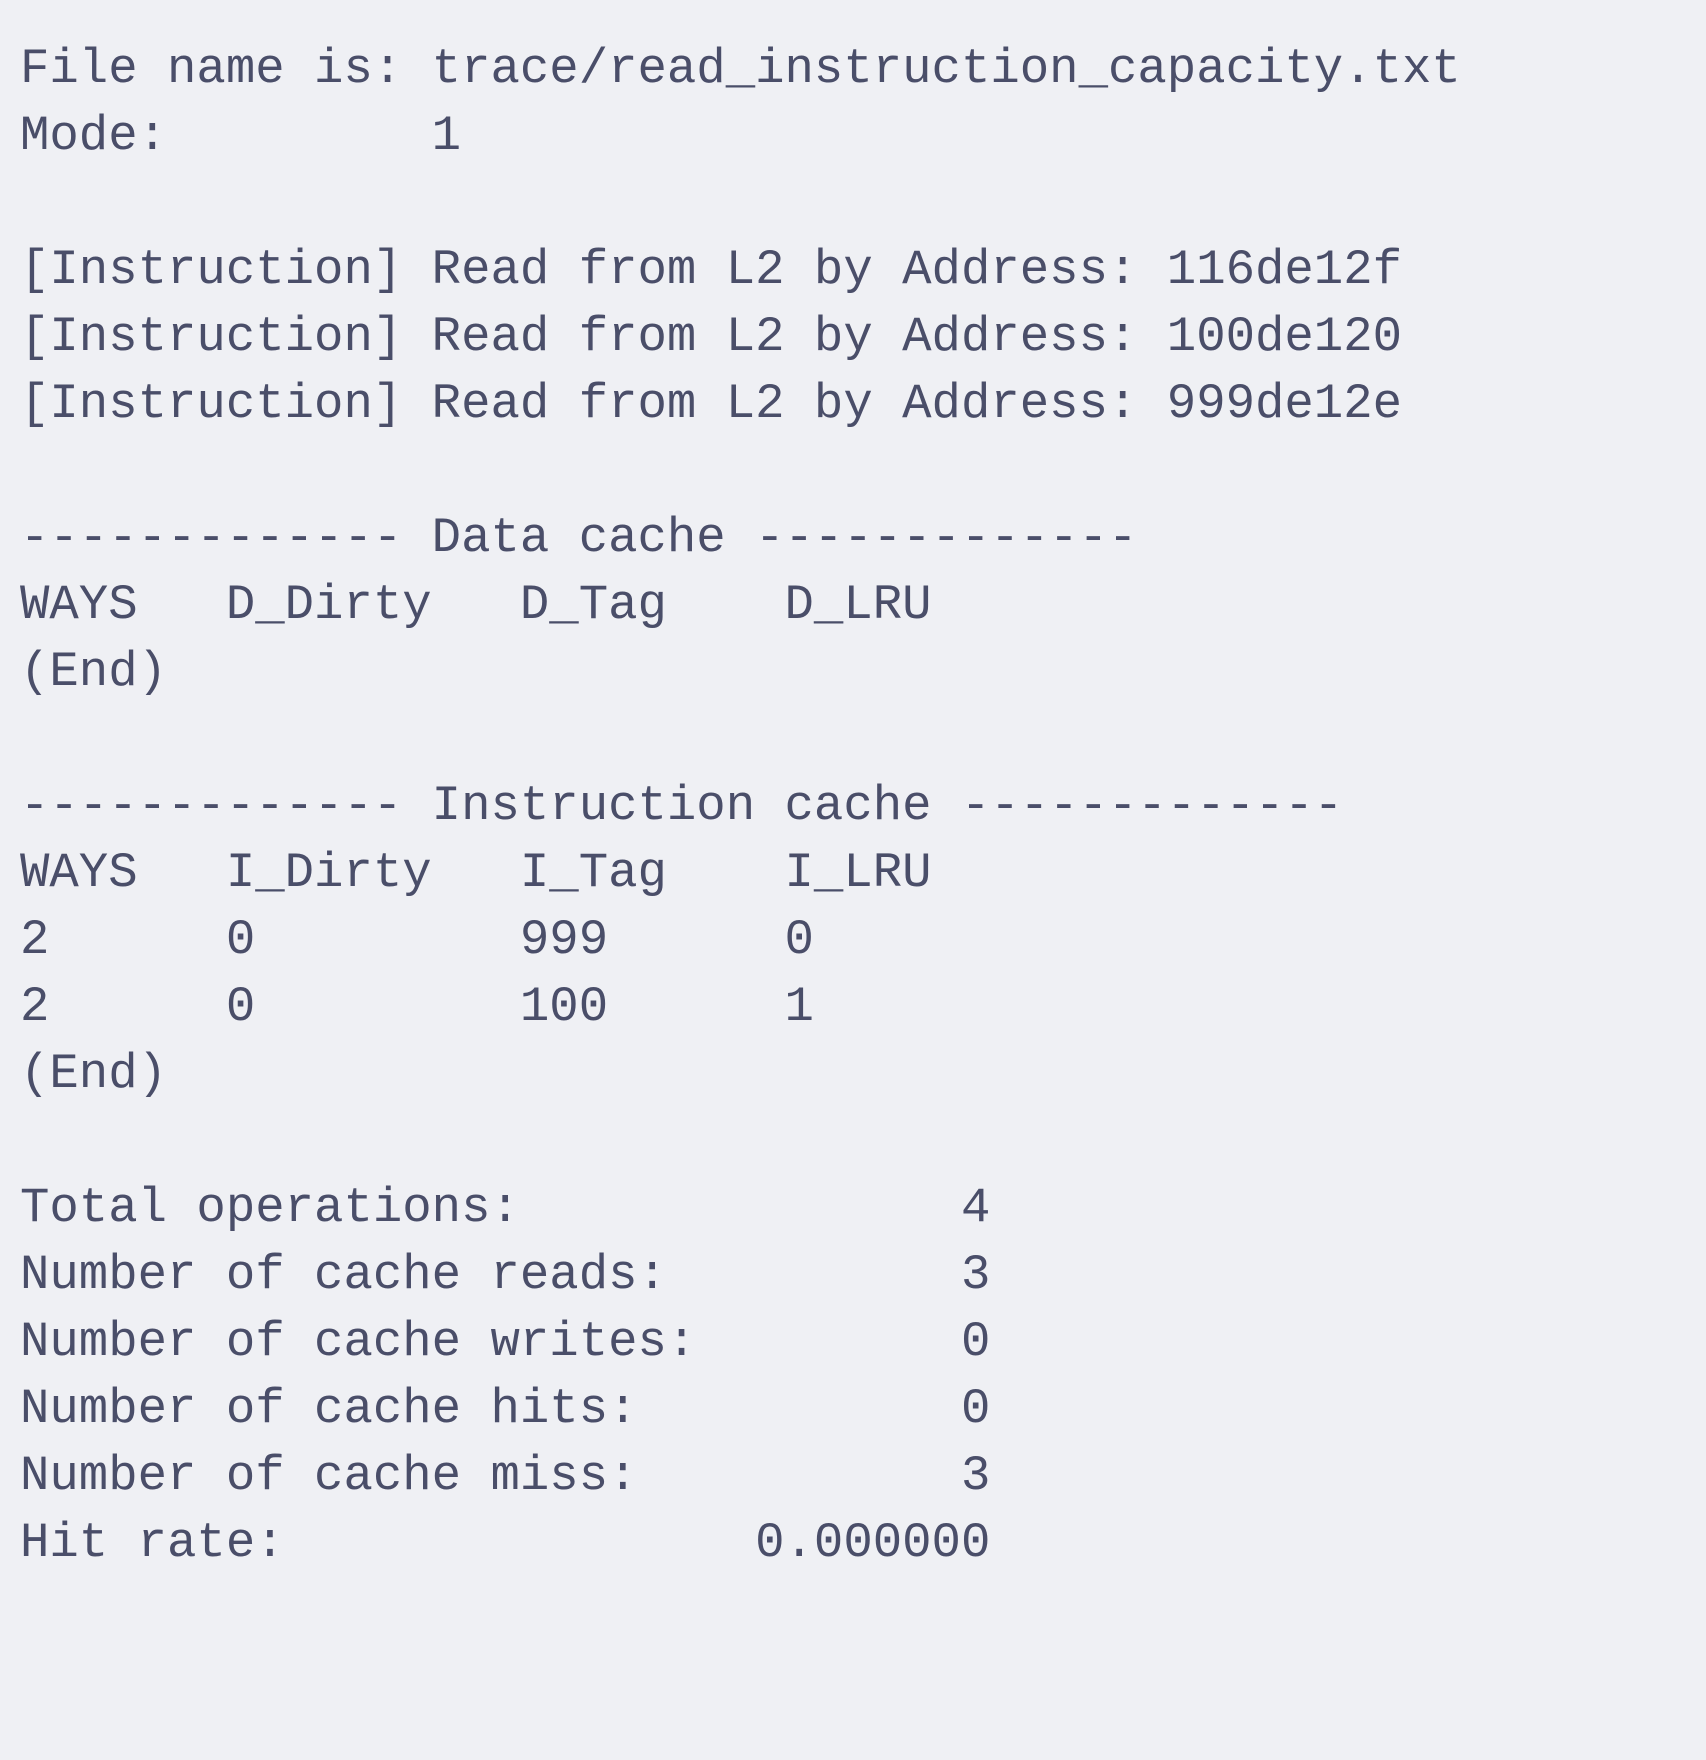  Describe the element at coordinates (505, 1476) in the screenshot. I see `cache-miss: Number of cache miss: 3` at that location.